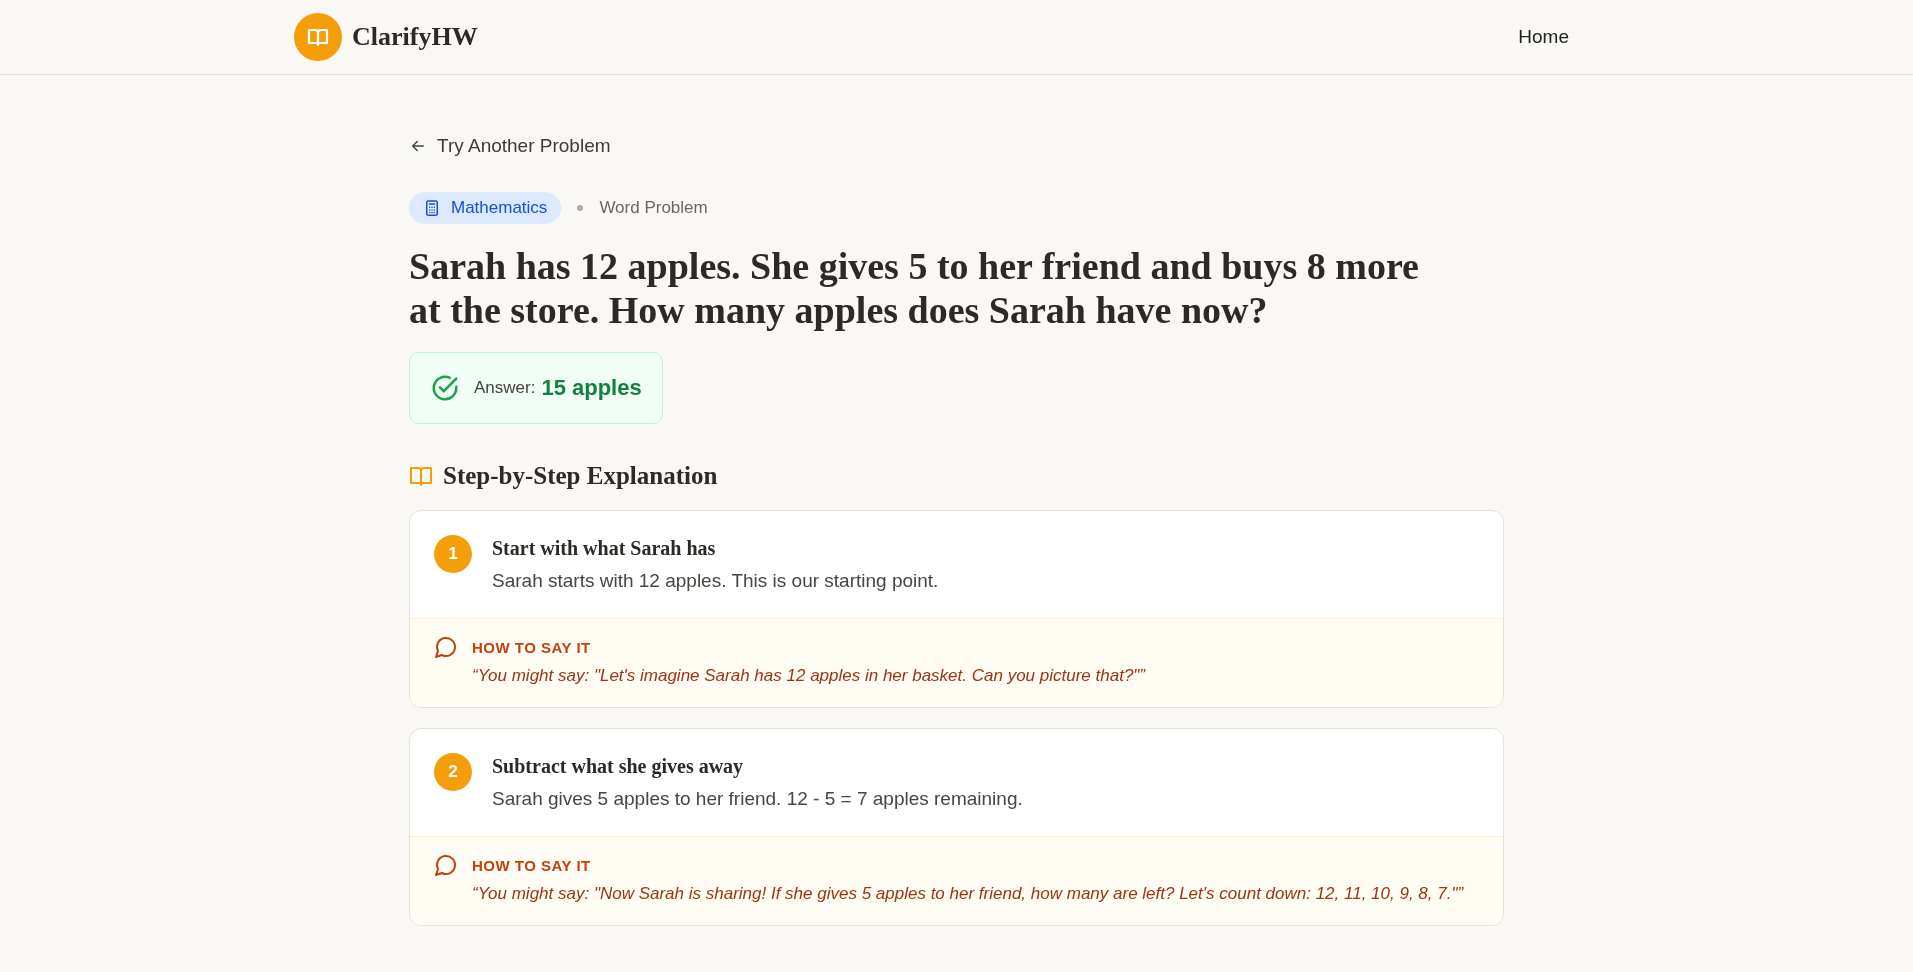  I want to click on problem-type: Word Problem, so click(653, 208).